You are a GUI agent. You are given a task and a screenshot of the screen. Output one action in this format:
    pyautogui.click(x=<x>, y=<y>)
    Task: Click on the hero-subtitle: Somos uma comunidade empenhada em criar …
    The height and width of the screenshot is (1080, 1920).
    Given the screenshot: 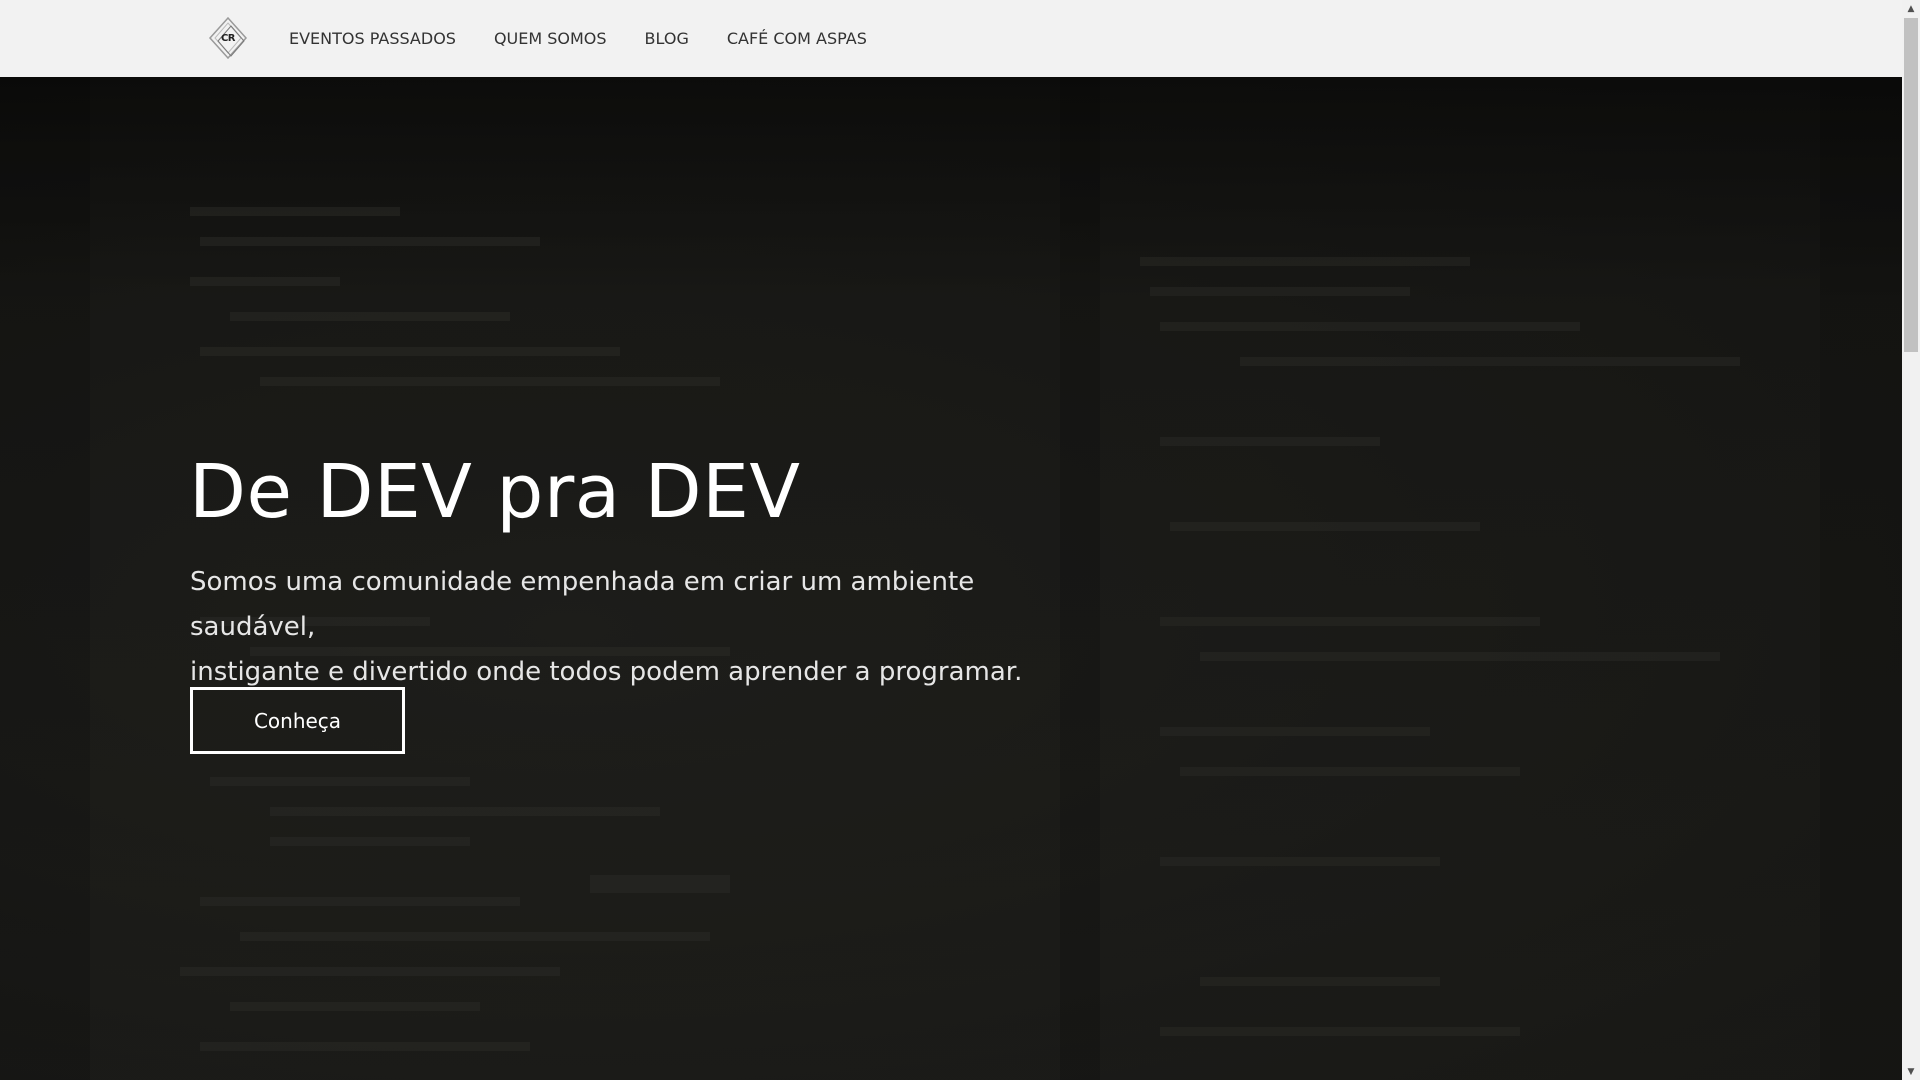 What is the action you would take?
    pyautogui.click(x=640, y=627)
    